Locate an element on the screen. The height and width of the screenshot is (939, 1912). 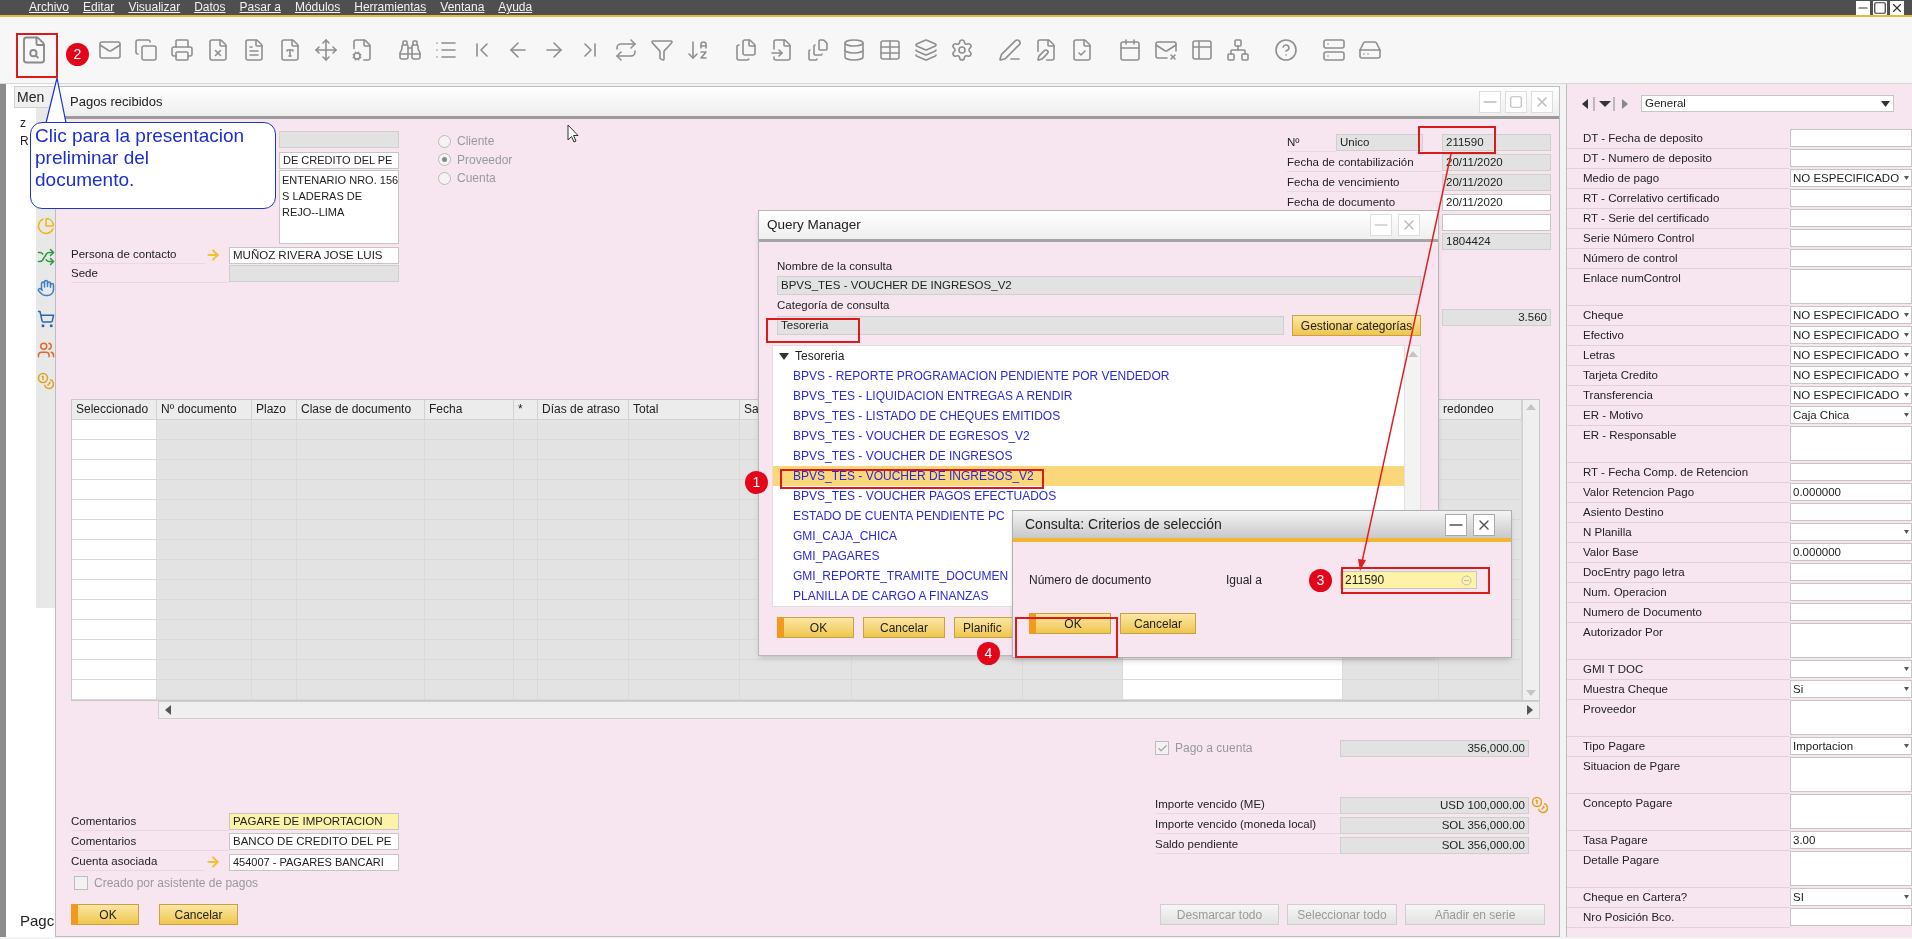
side-menu-tab: Men is located at coordinates (34, 97).